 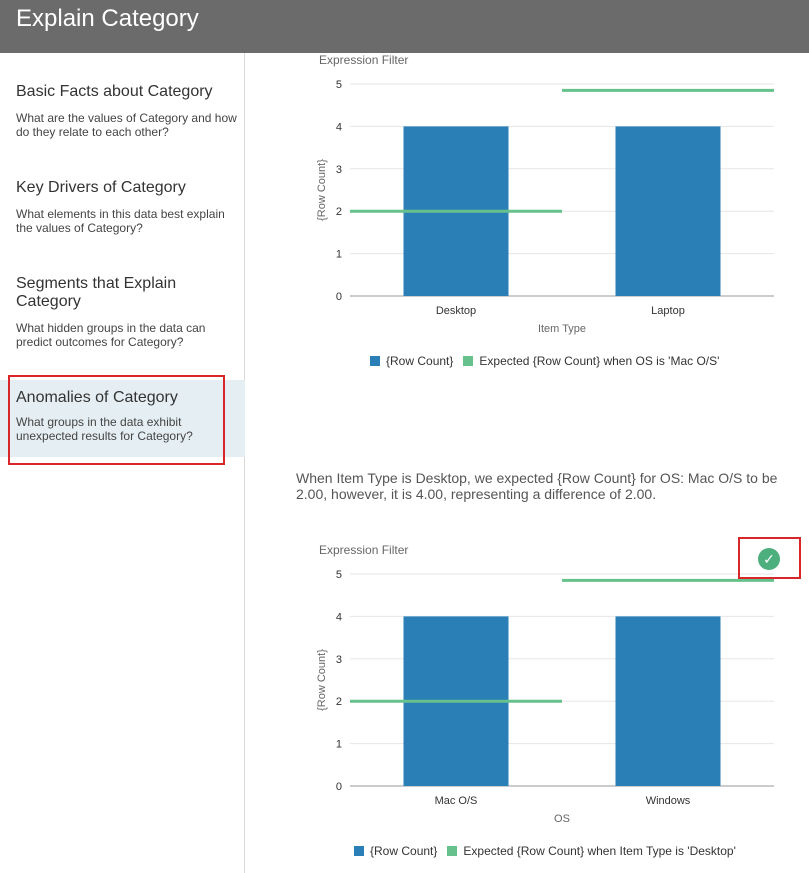 I want to click on sidebar-item-title: Basic Facts about Category, so click(x=114, y=91).